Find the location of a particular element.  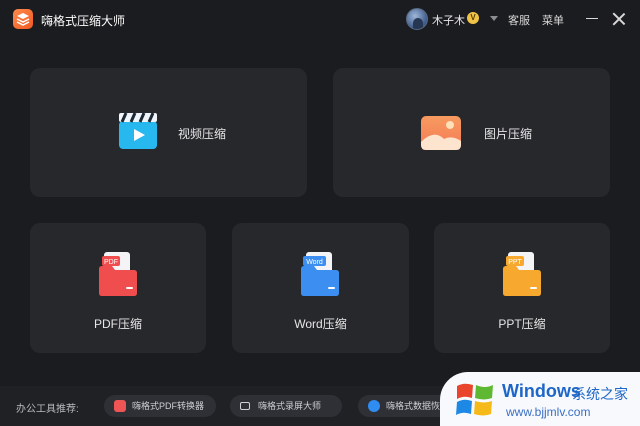

ppt-compress-label: PPT压缩 is located at coordinates (522, 324).